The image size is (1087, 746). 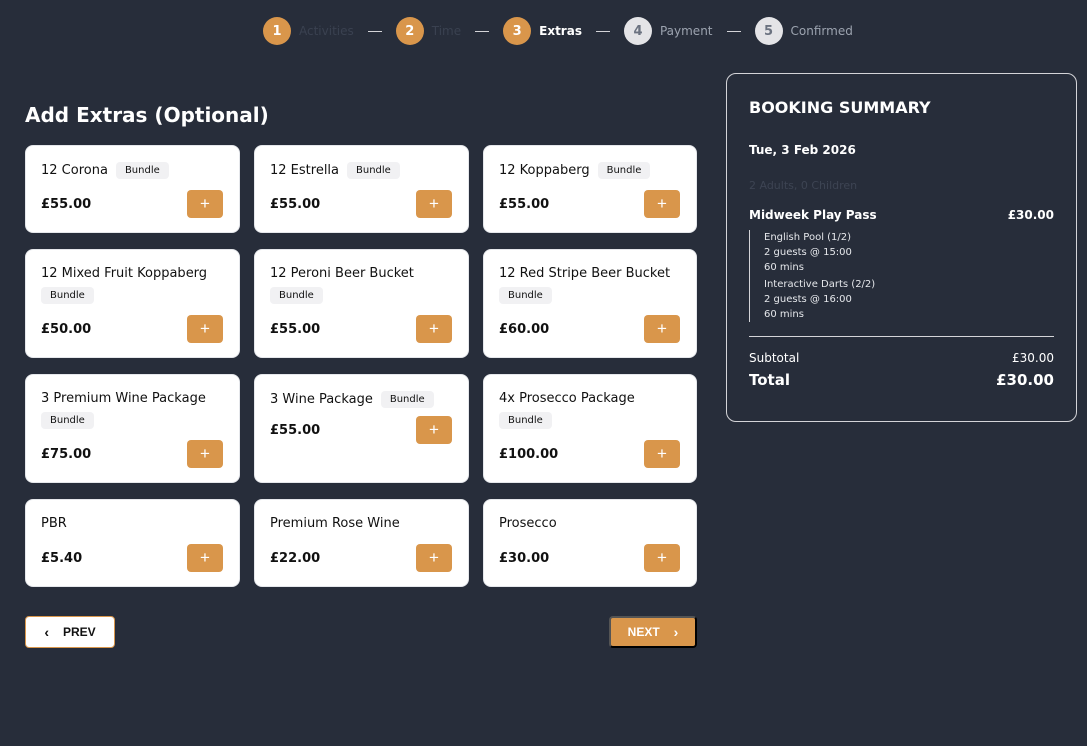 I want to click on summary-title: BOOKING SUMMARY, so click(x=840, y=107).